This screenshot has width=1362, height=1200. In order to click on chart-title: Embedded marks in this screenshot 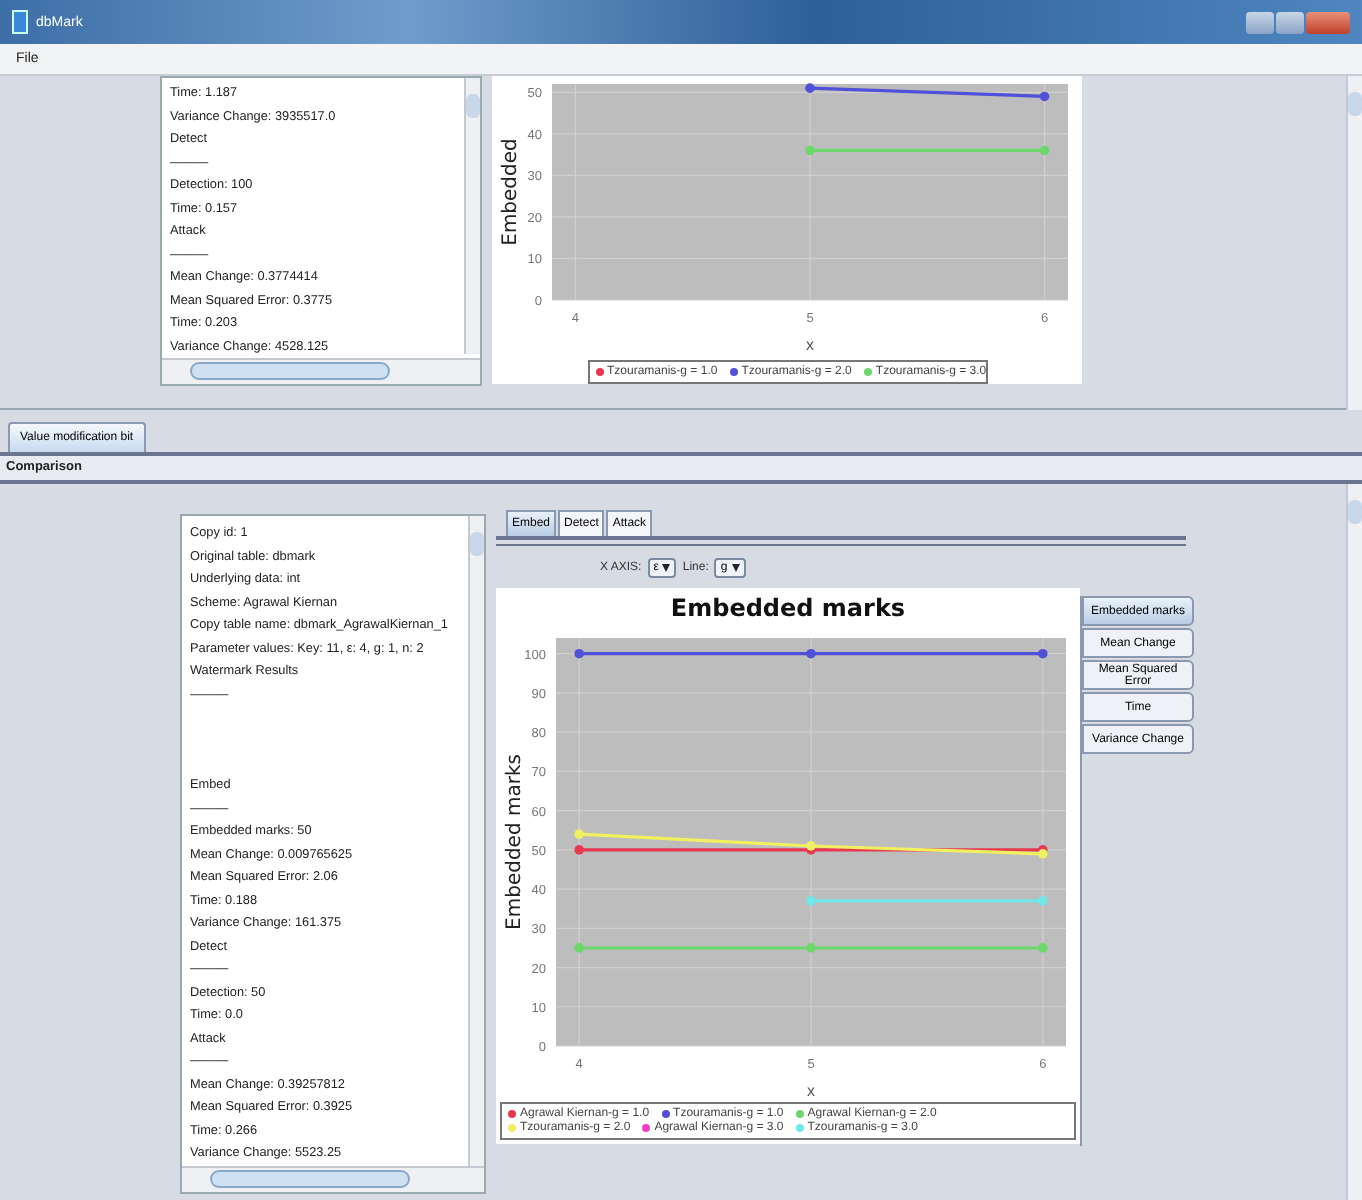, I will do `click(788, 607)`.